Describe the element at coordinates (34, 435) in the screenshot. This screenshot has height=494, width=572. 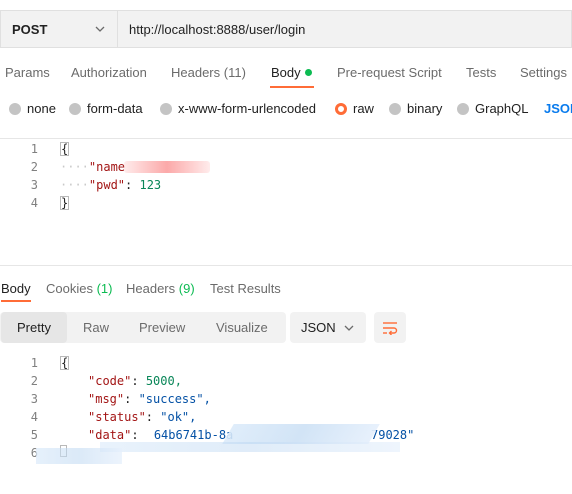
I see `line-number: 5` at that location.